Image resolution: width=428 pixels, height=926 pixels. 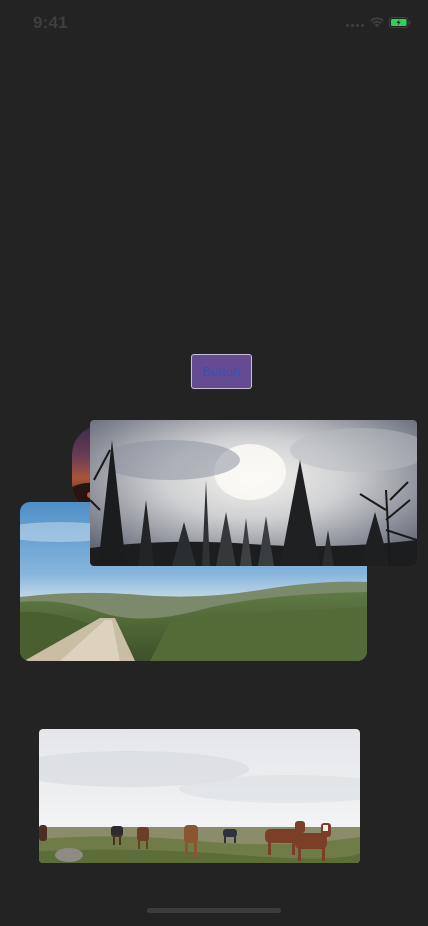 What do you see at coordinates (214, 910) in the screenshot?
I see `home-indicator` at bounding box center [214, 910].